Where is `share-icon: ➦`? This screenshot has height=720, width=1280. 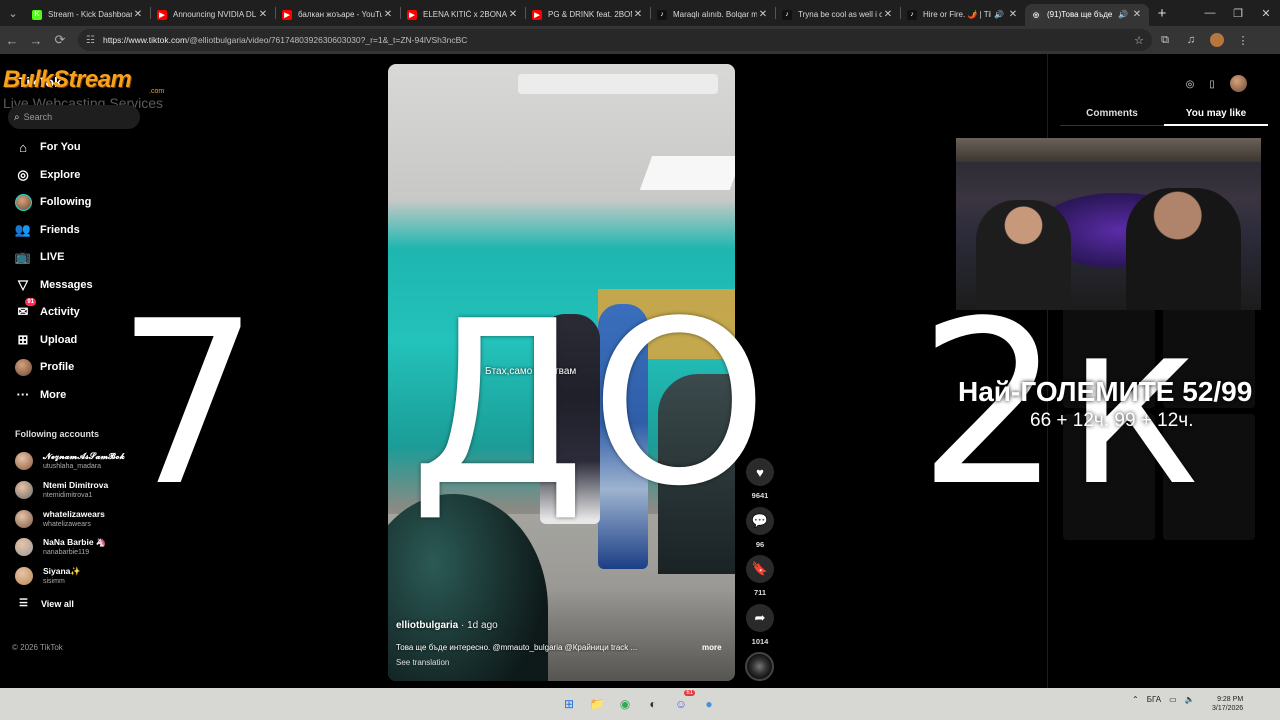
share-icon: ➦ is located at coordinates (760, 618).